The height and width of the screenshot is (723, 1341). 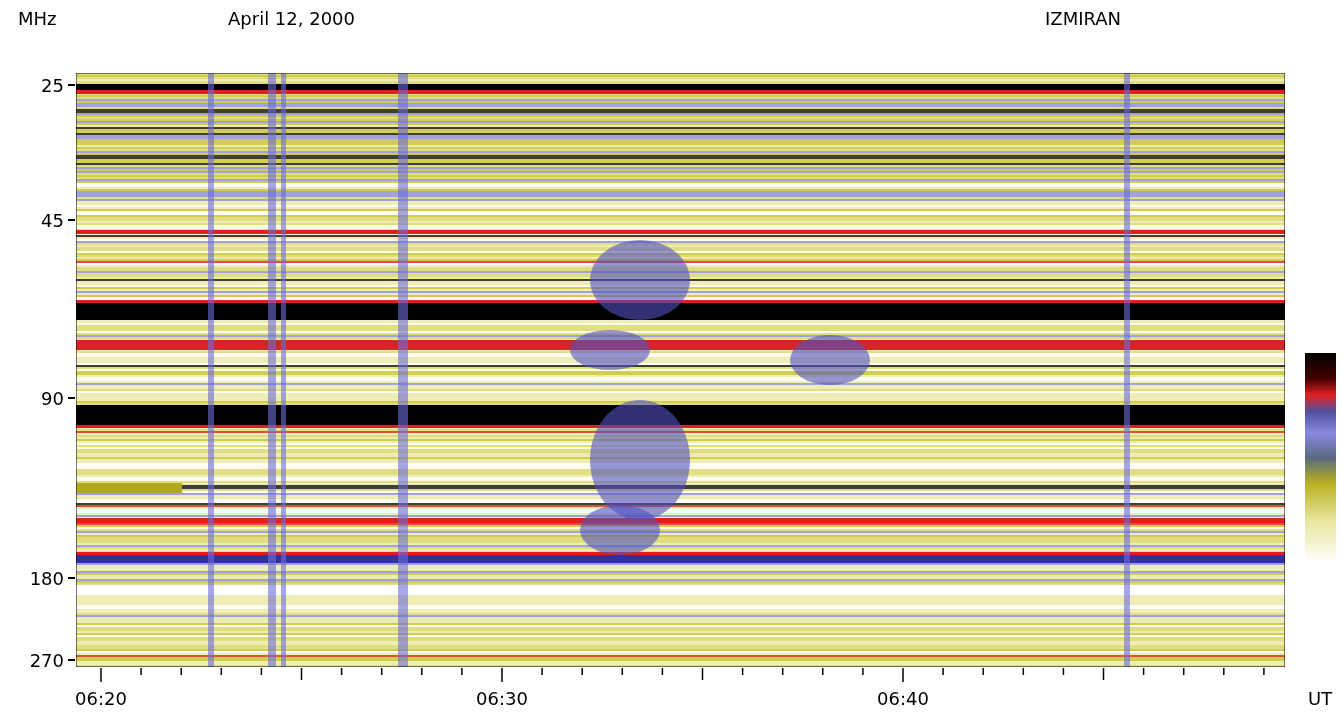 What do you see at coordinates (903, 698) in the screenshot?
I see `x-tick-label: 06:40` at bounding box center [903, 698].